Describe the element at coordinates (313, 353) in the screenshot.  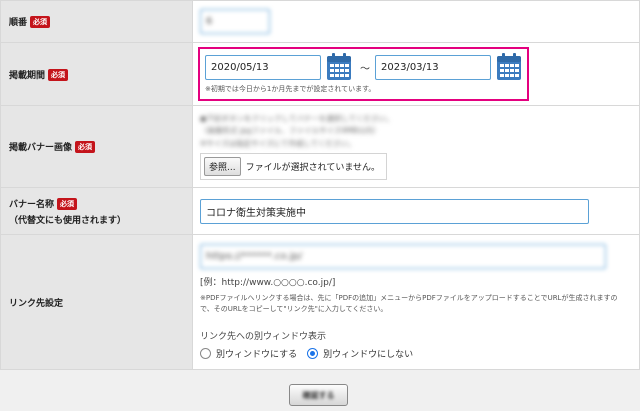
I see `radio-same-window-indicator` at that location.